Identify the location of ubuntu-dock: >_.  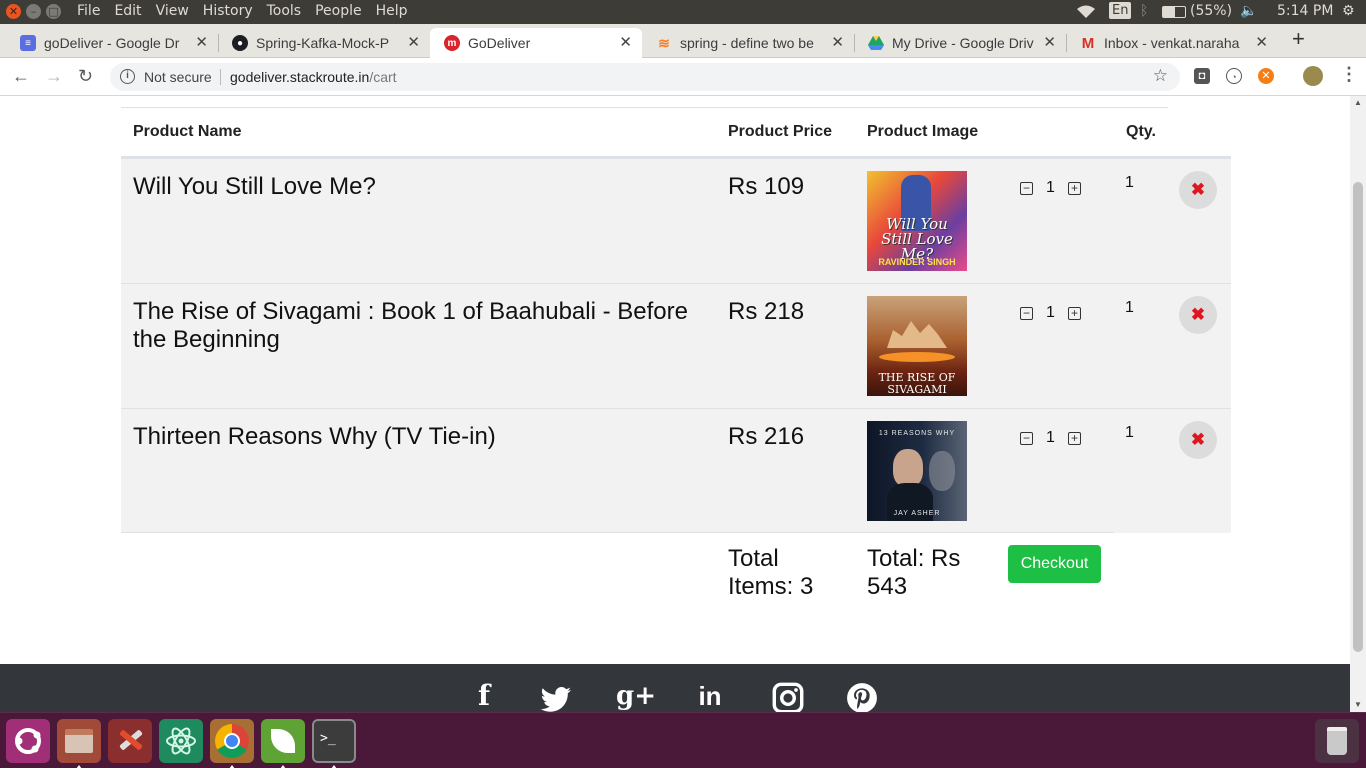
(683, 740).